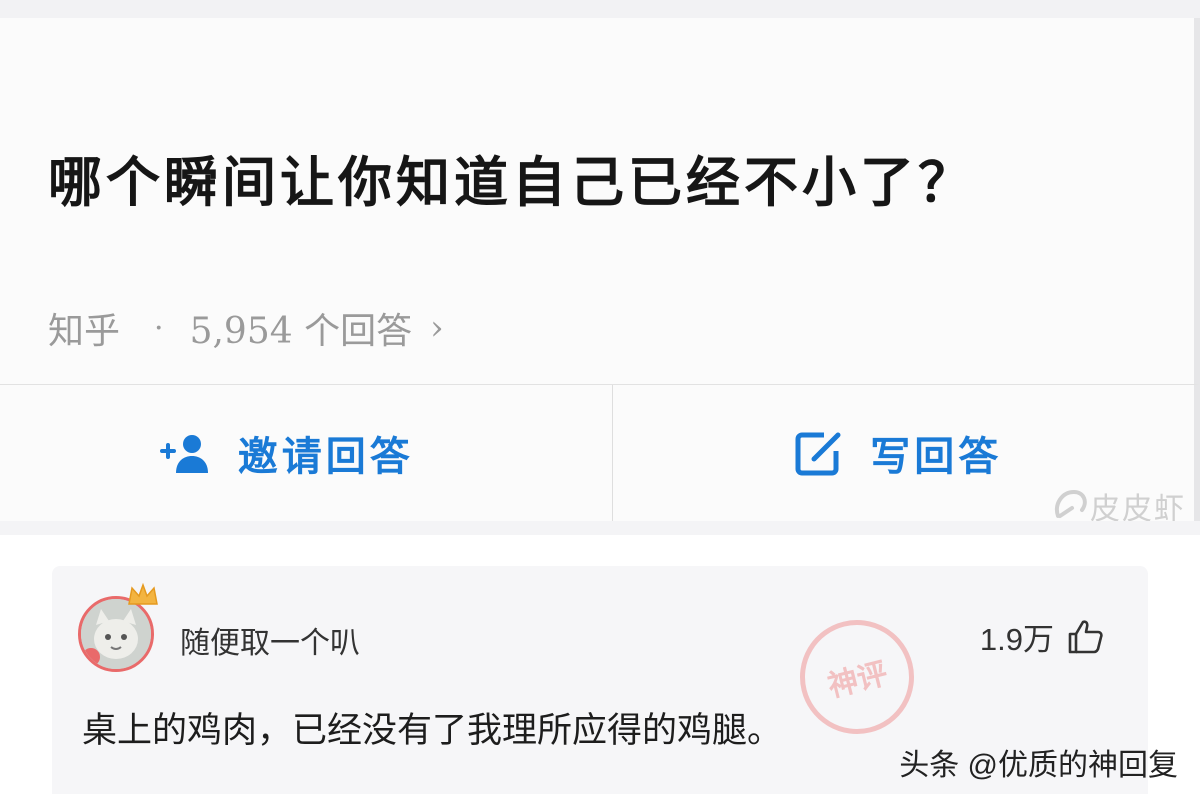  I want to click on answer-text: 桌上的鸡肉，已经没有了我理所应得的鸡腿。, so click(432, 730).